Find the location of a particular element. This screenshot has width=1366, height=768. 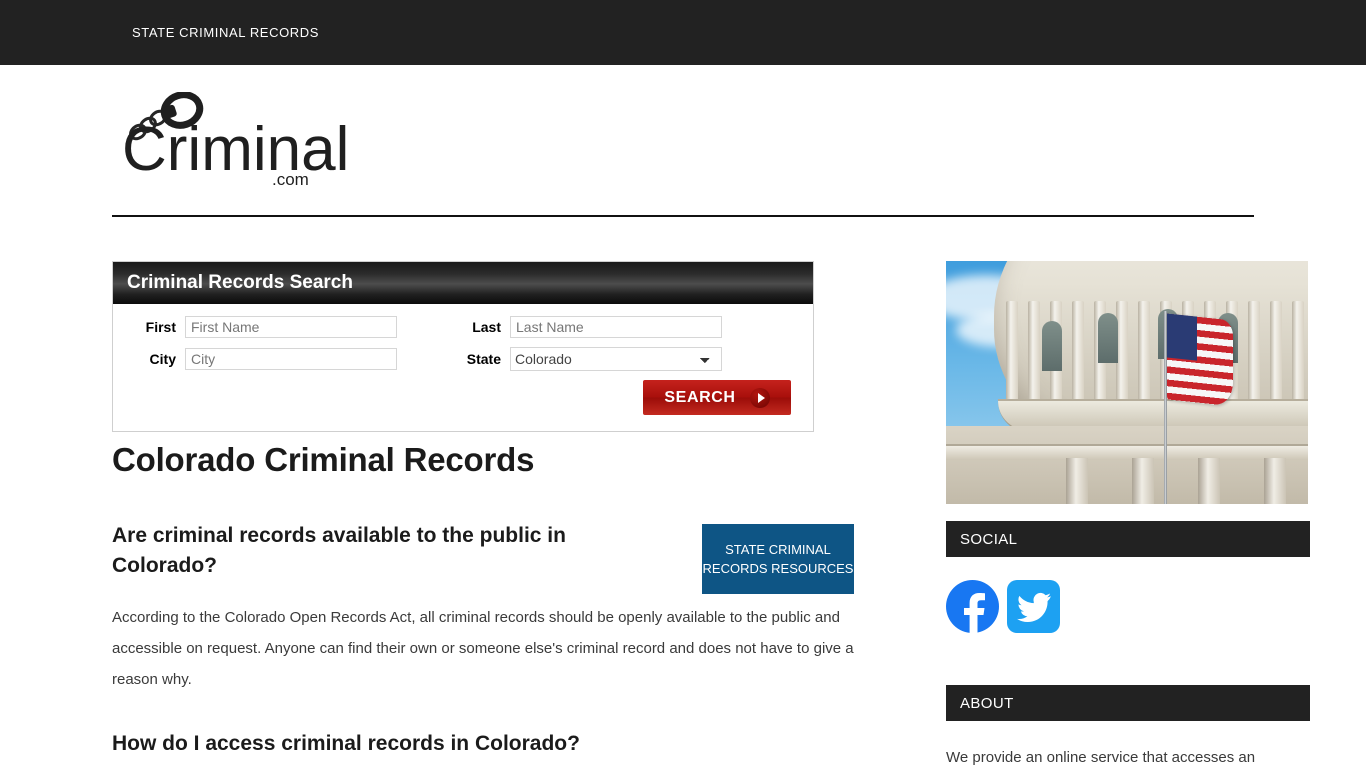

header-divider is located at coordinates (683, 216).